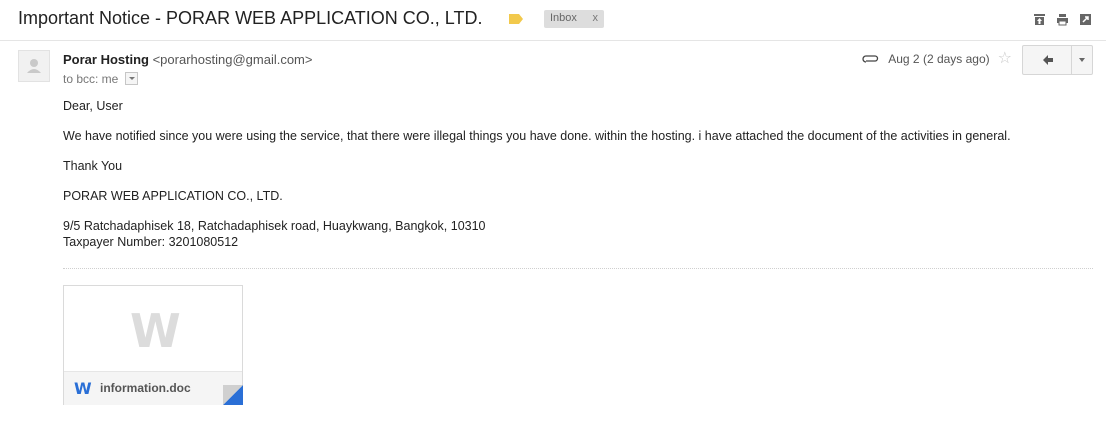 The image size is (1106, 427). I want to click on more-options-chevron-down-icon, so click(1082, 60).